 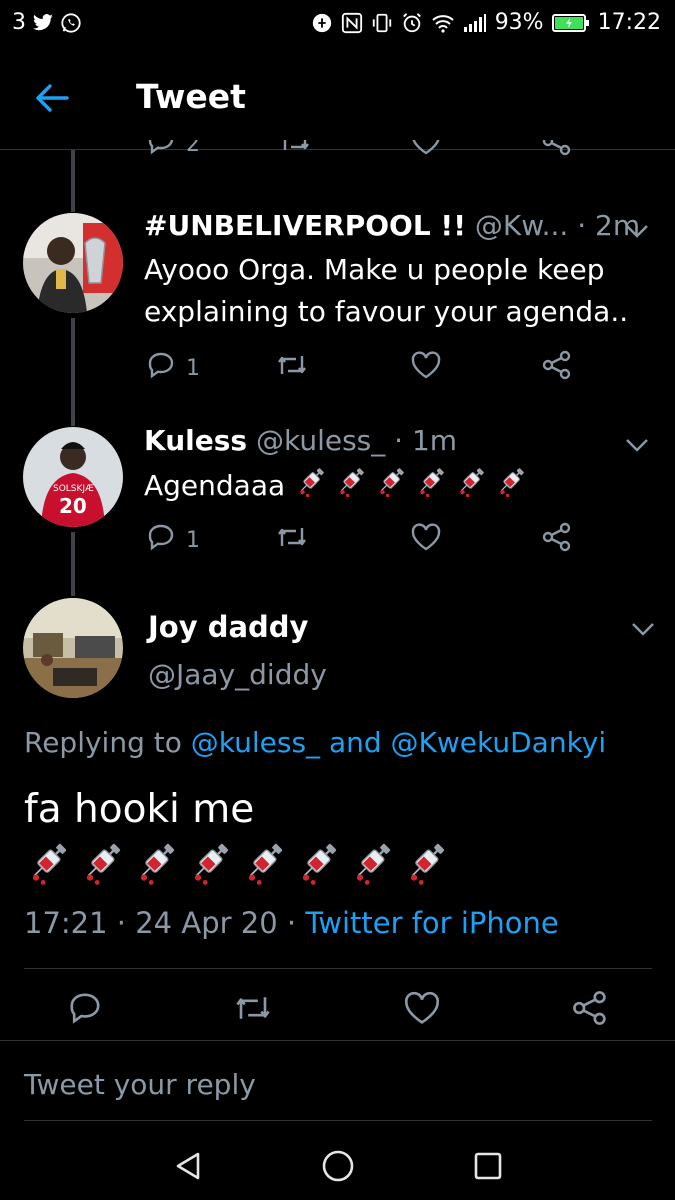 I want to click on reply-button: 2, so click(x=173, y=151).